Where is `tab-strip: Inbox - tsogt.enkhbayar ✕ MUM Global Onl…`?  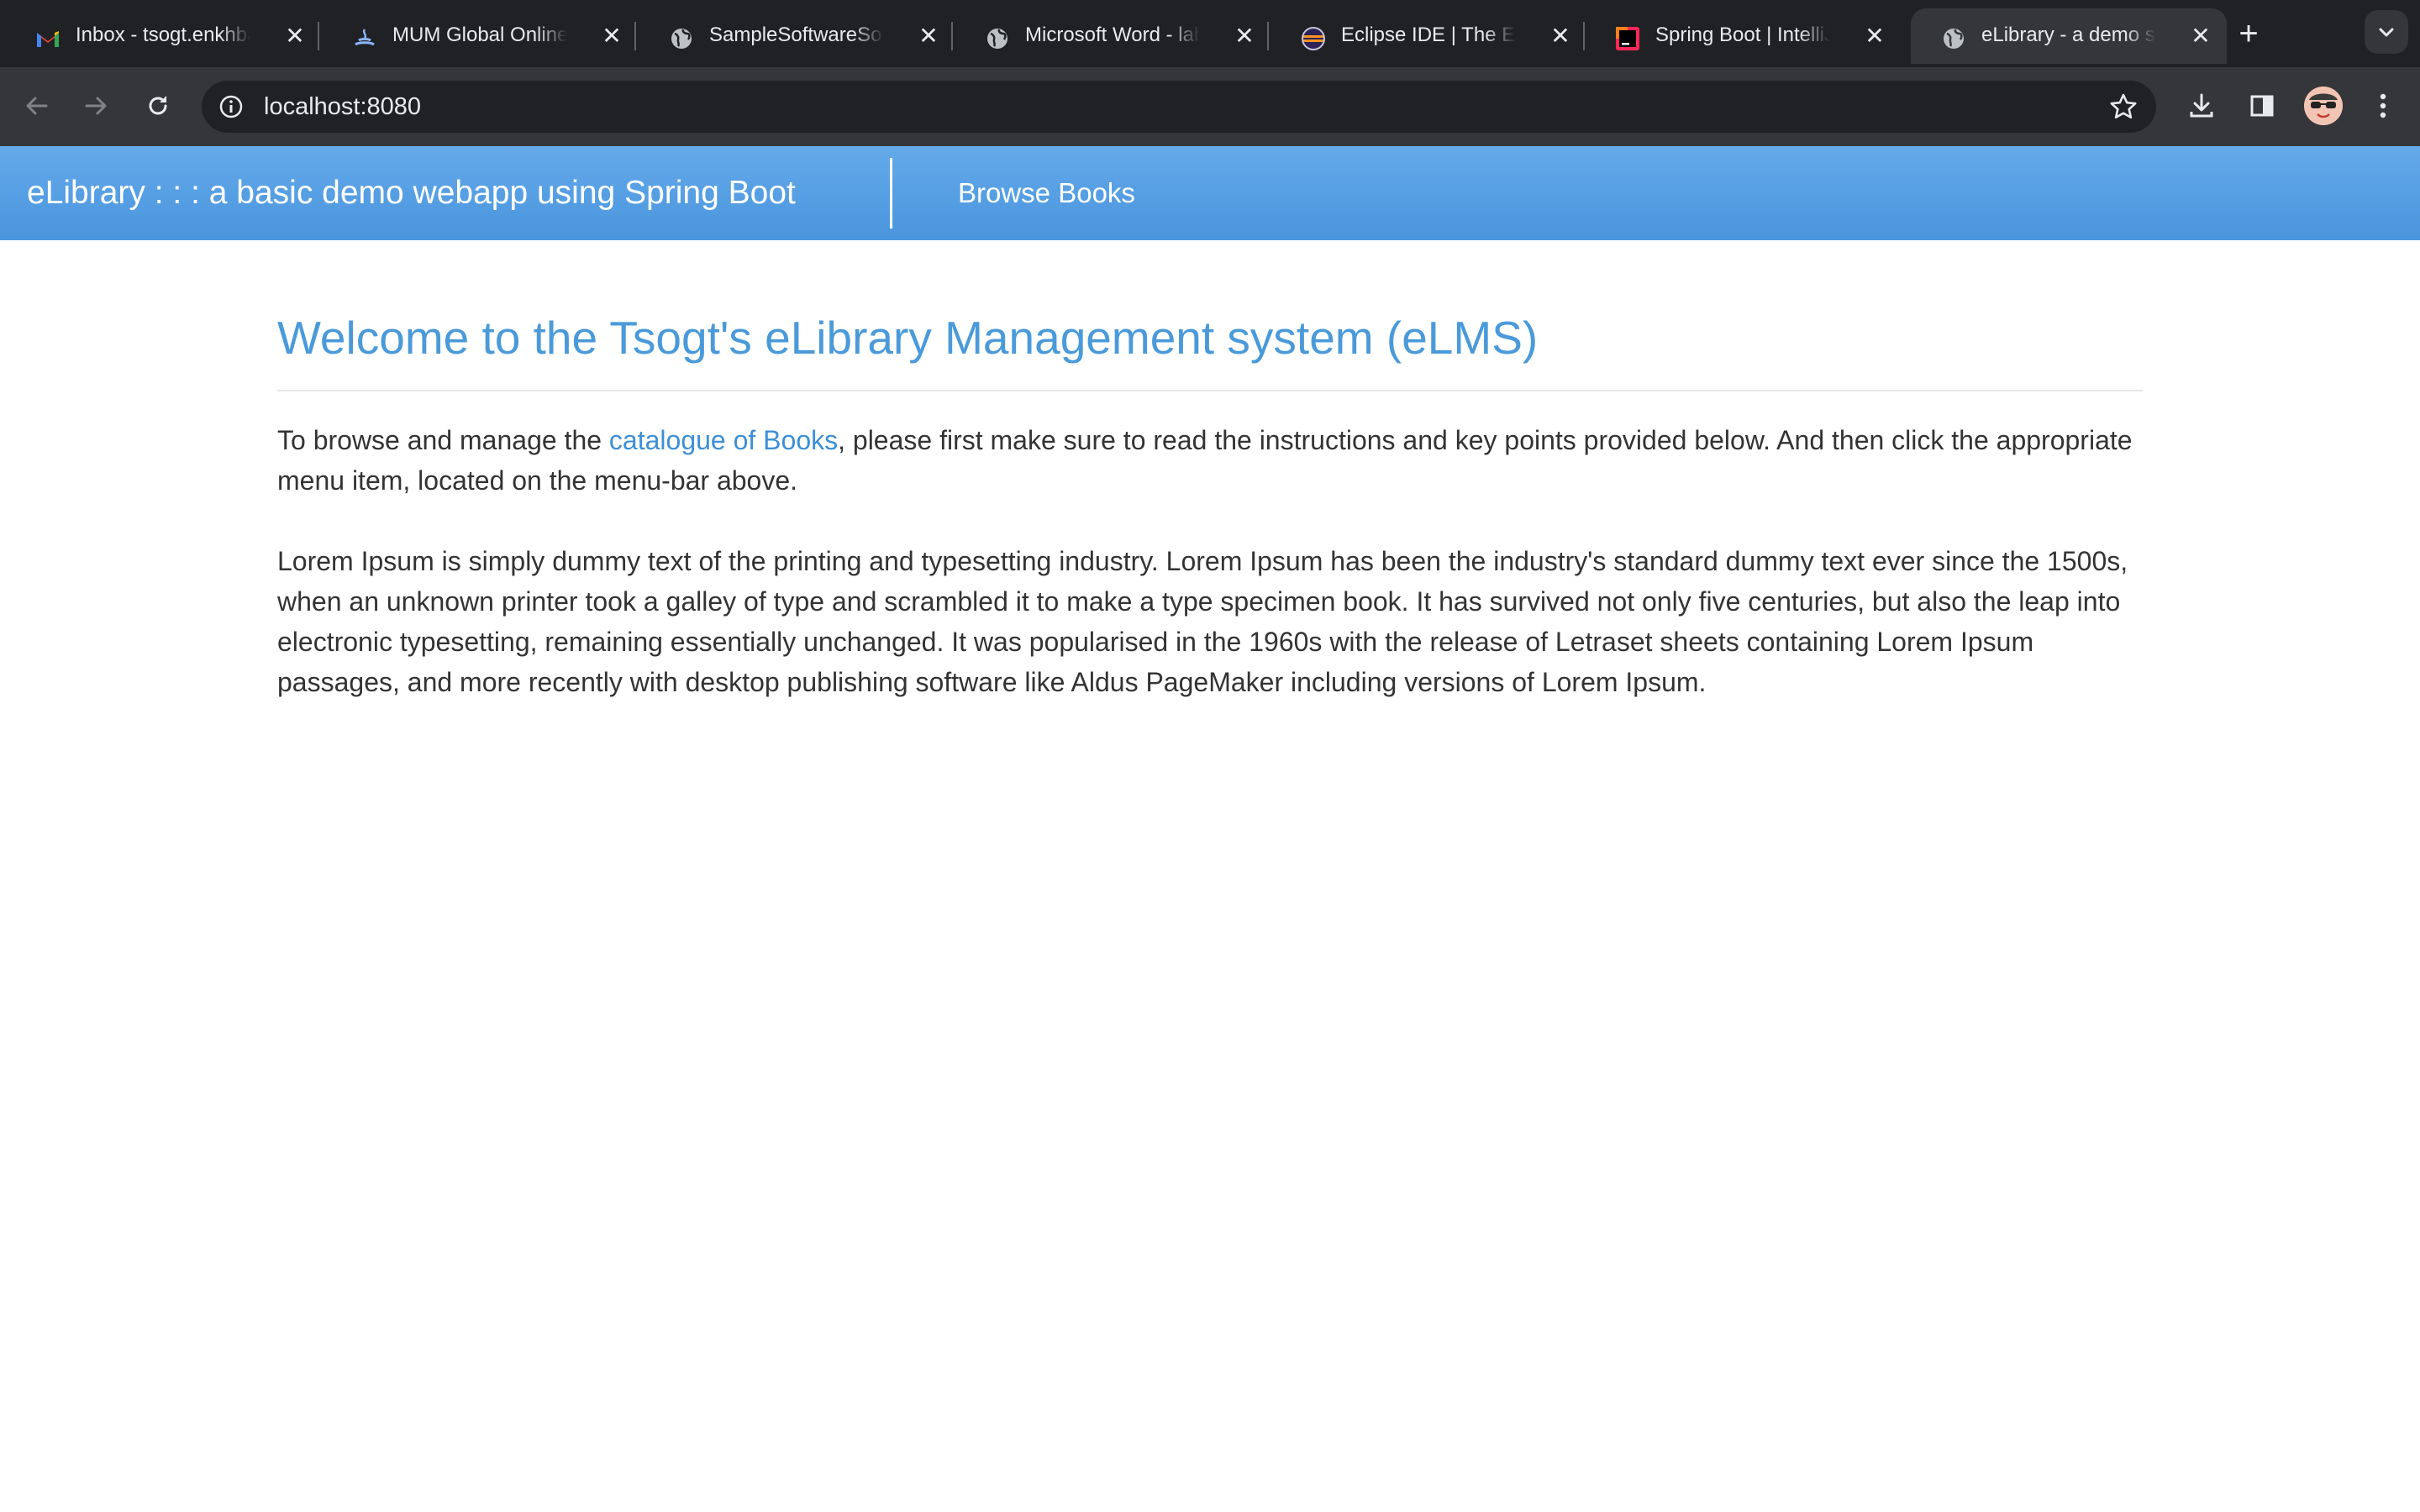
tab-strip: Inbox - tsogt.enkhbayar ✕ MUM Global Onl… is located at coordinates (1210, 33).